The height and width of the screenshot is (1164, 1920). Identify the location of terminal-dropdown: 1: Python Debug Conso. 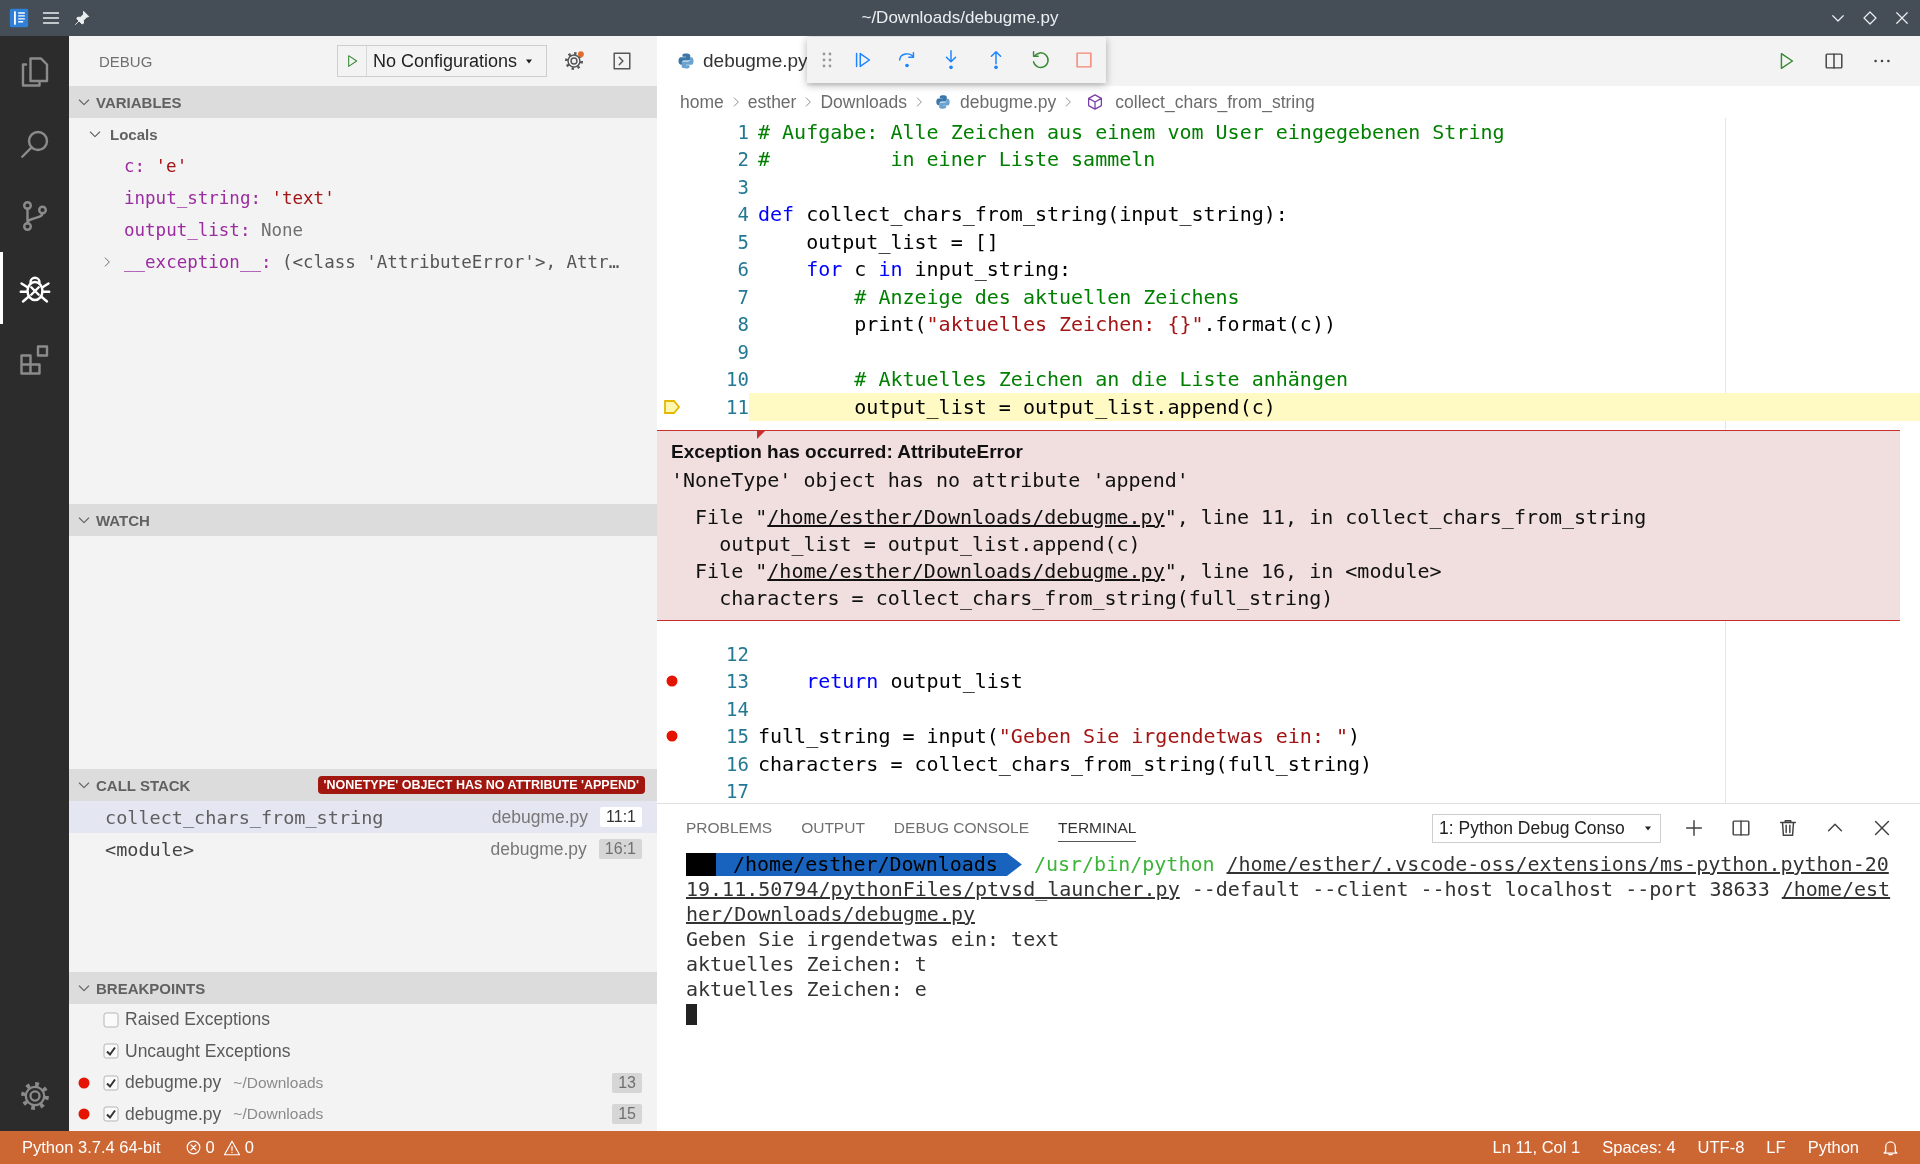
(1546, 828).